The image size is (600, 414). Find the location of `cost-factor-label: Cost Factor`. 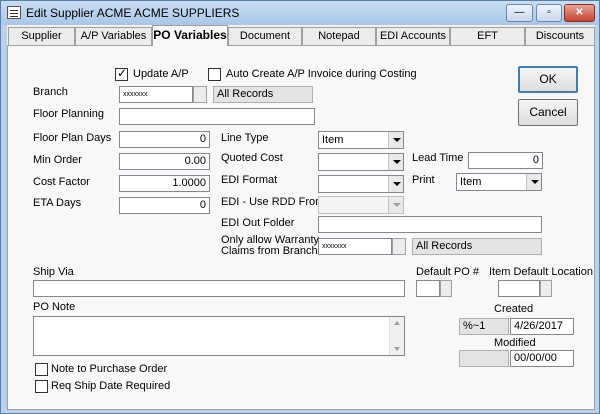

cost-factor-label: Cost Factor is located at coordinates (61, 182).